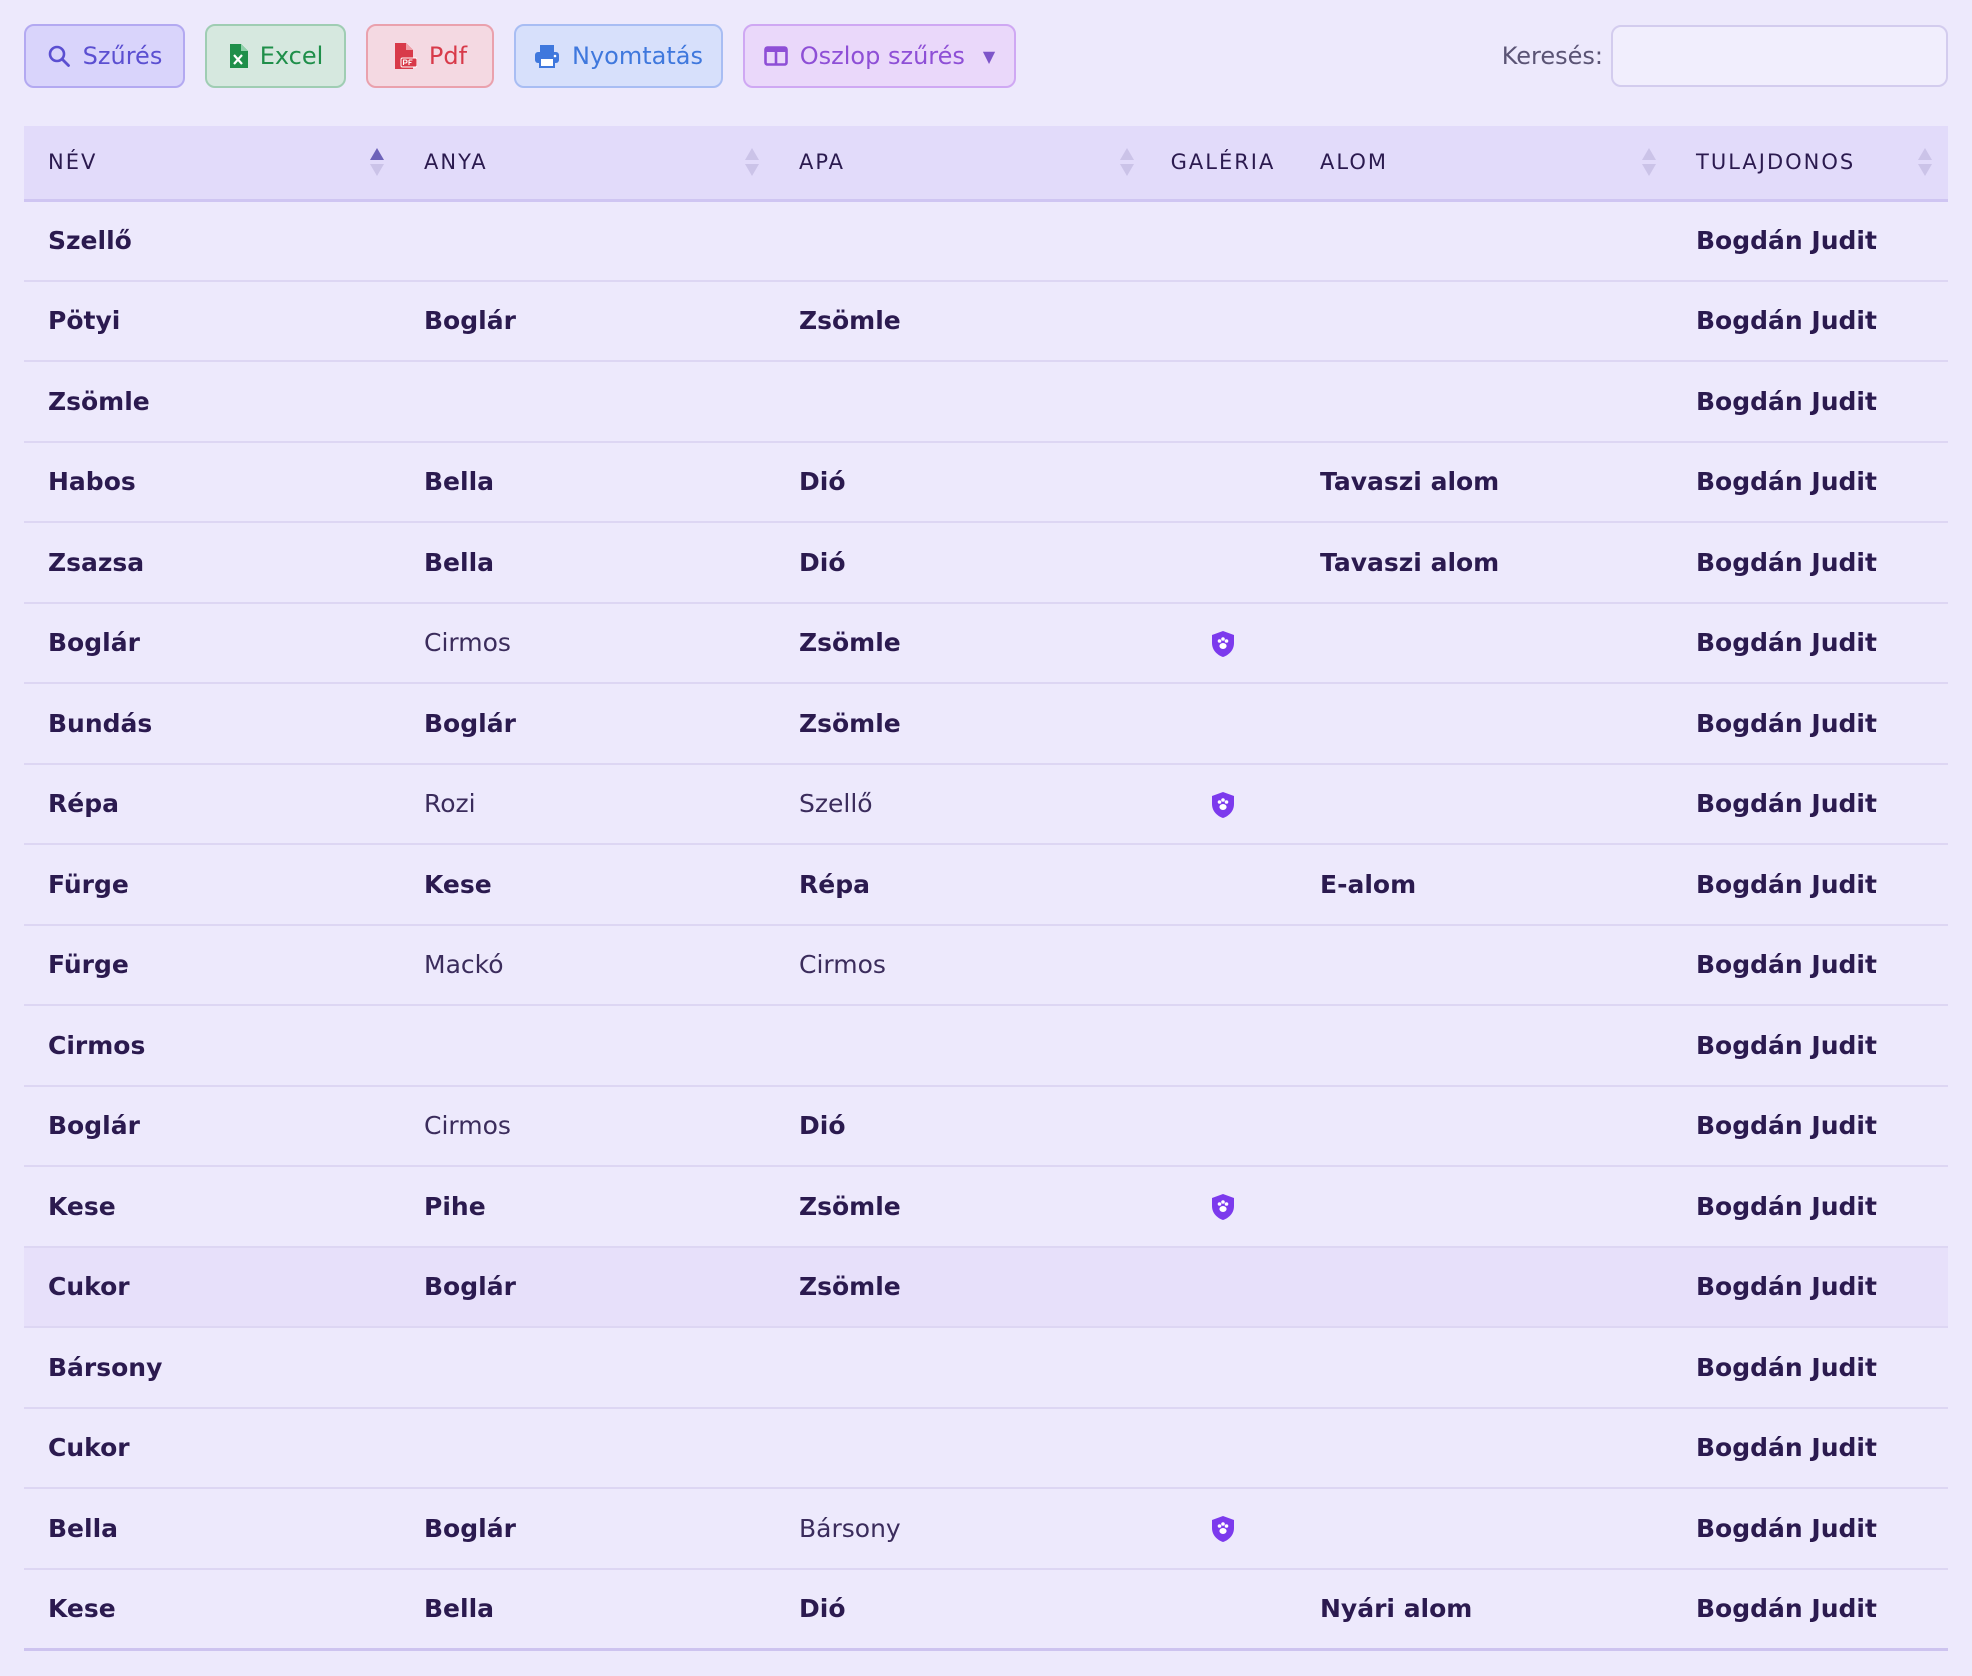 The image size is (1972, 1676). What do you see at coordinates (97, 1045) in the screenshot?
I see `cell-nev: Cirmos` at bounding box center [97, 1045].